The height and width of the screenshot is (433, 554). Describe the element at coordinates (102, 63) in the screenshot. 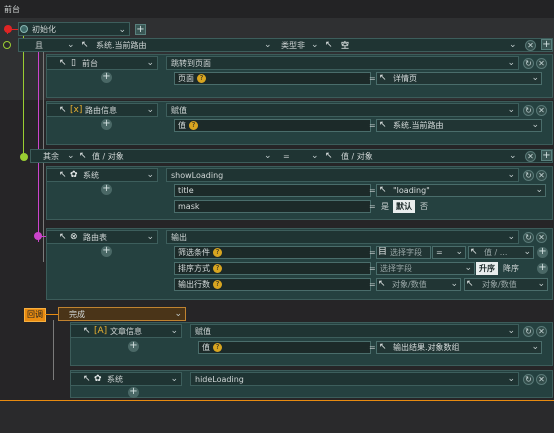

I see `nav-target-bar: ↖ ▯ 前台 ⌄` at that location.